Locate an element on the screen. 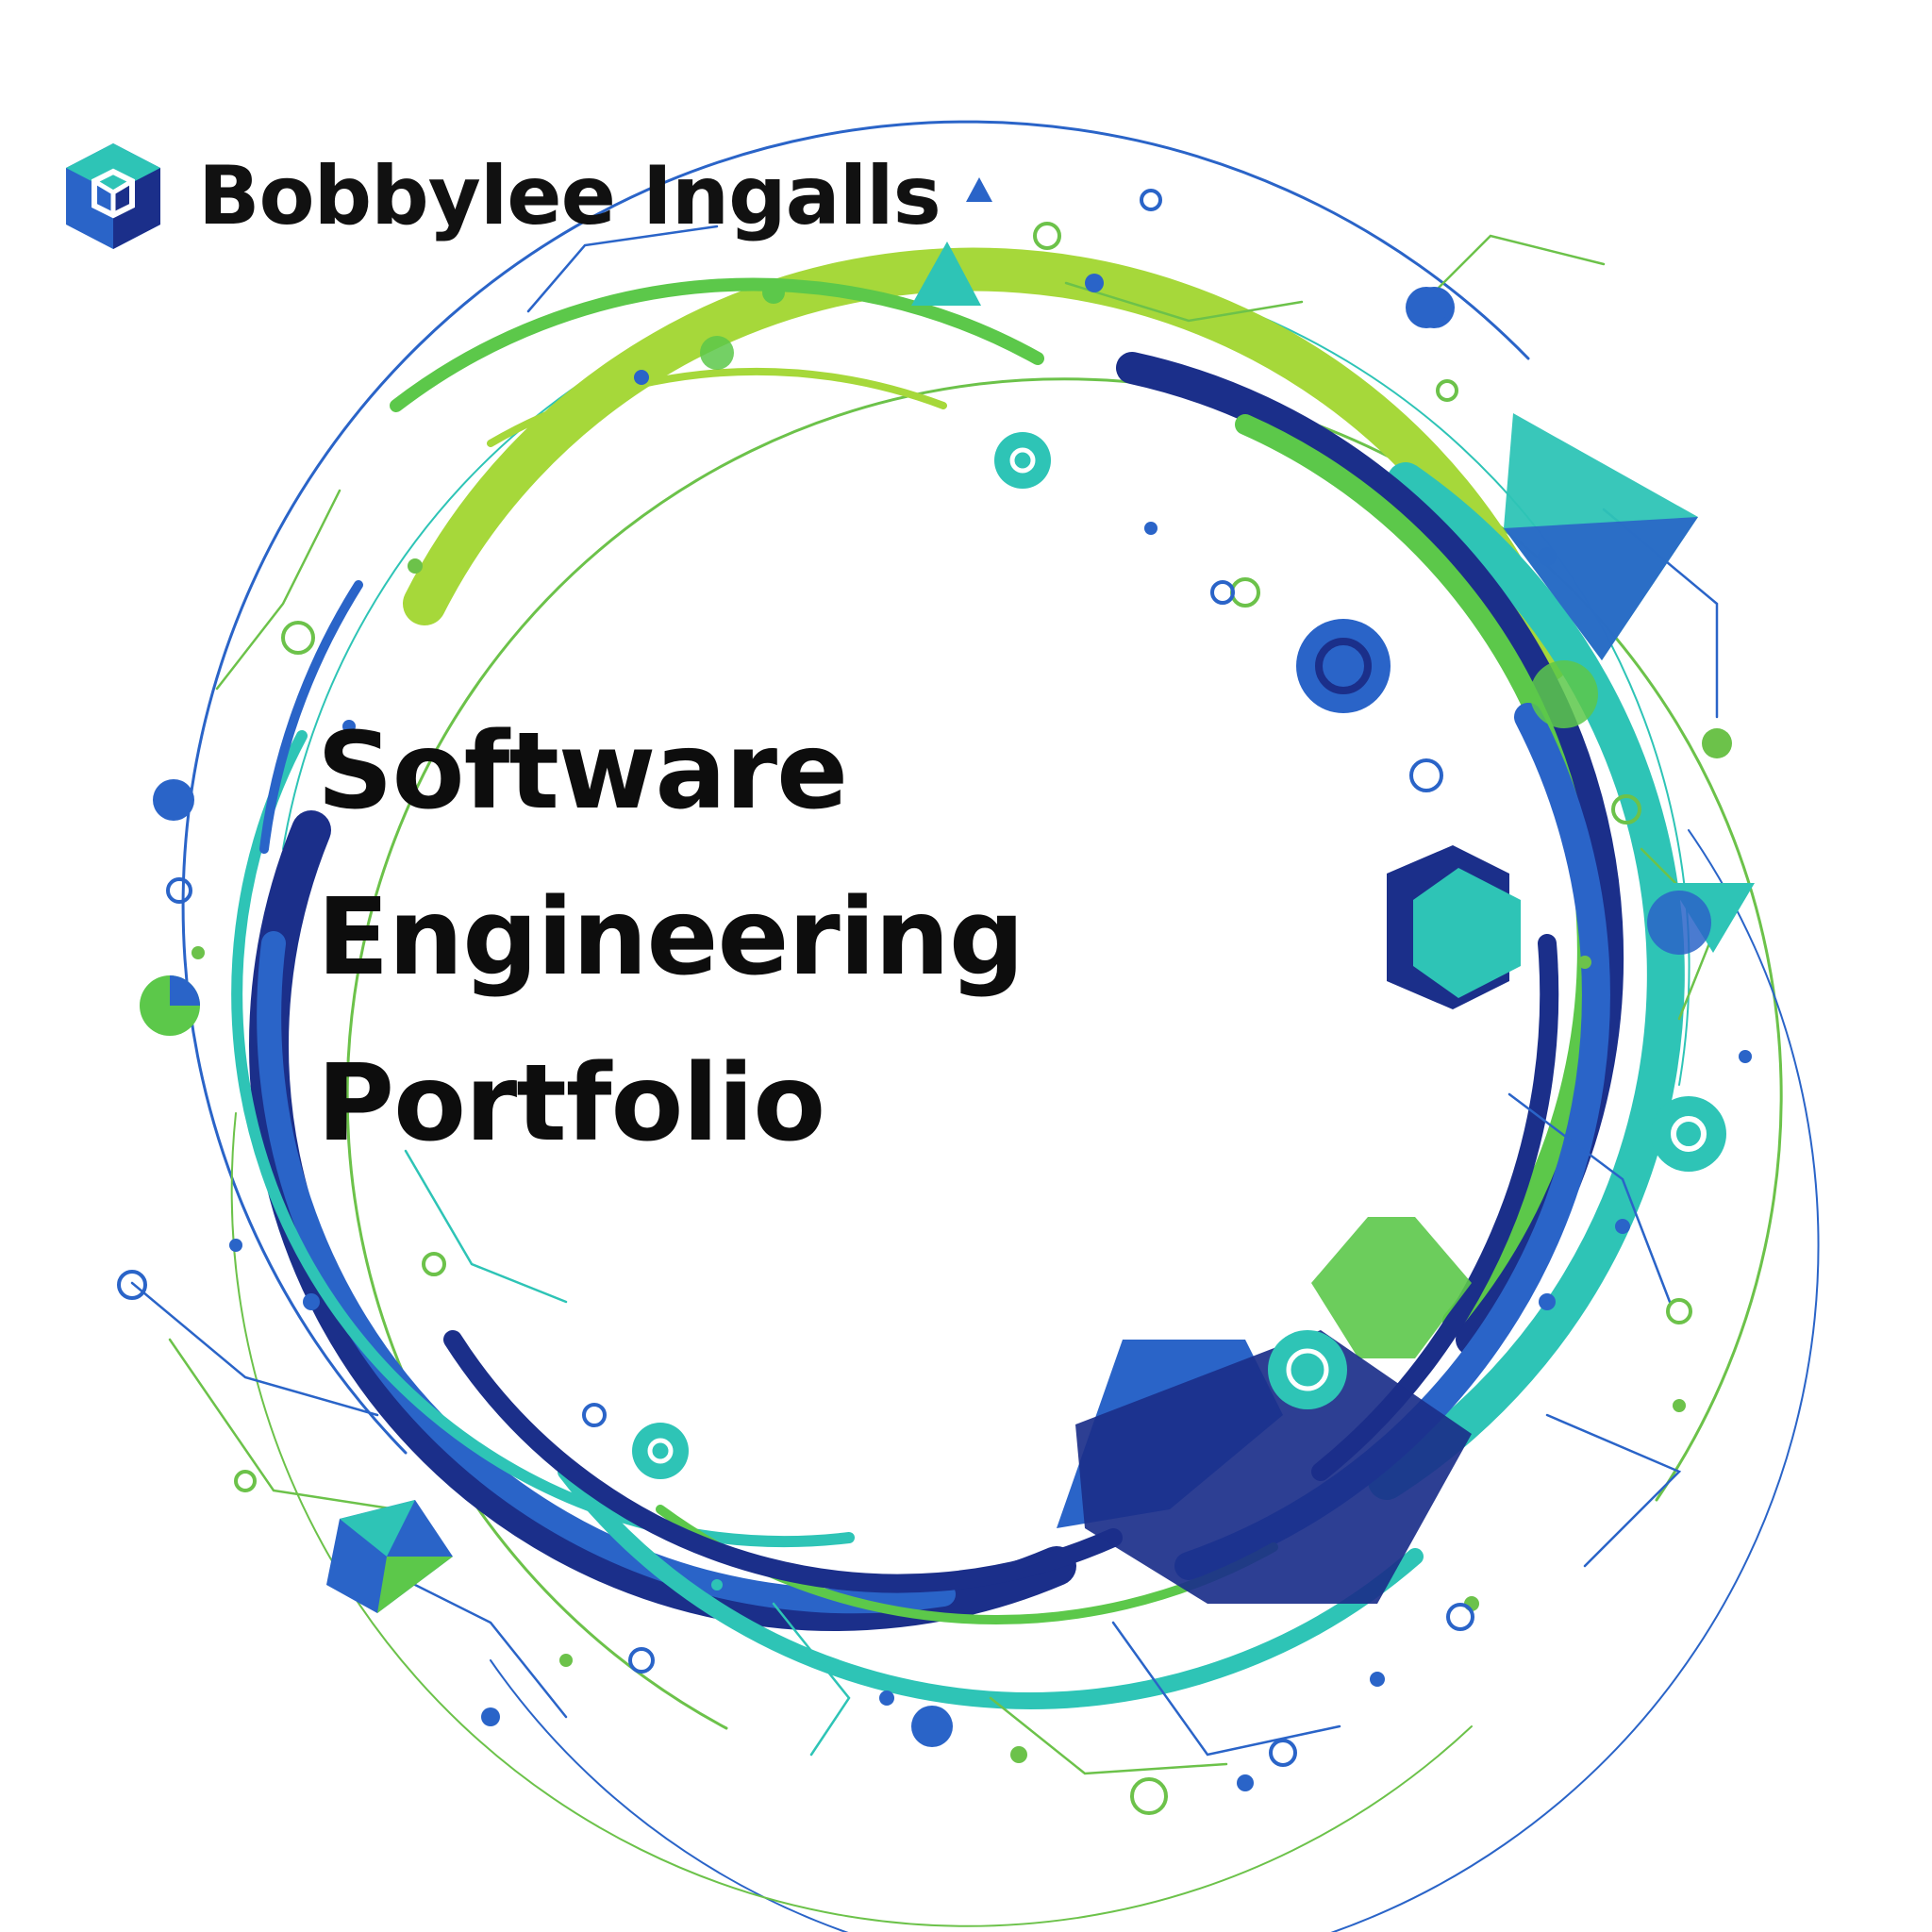 The height and width of the screenshot is (1932, 1932). author-name: Bobbylee Ingalls is located at coordinates (569, 196).